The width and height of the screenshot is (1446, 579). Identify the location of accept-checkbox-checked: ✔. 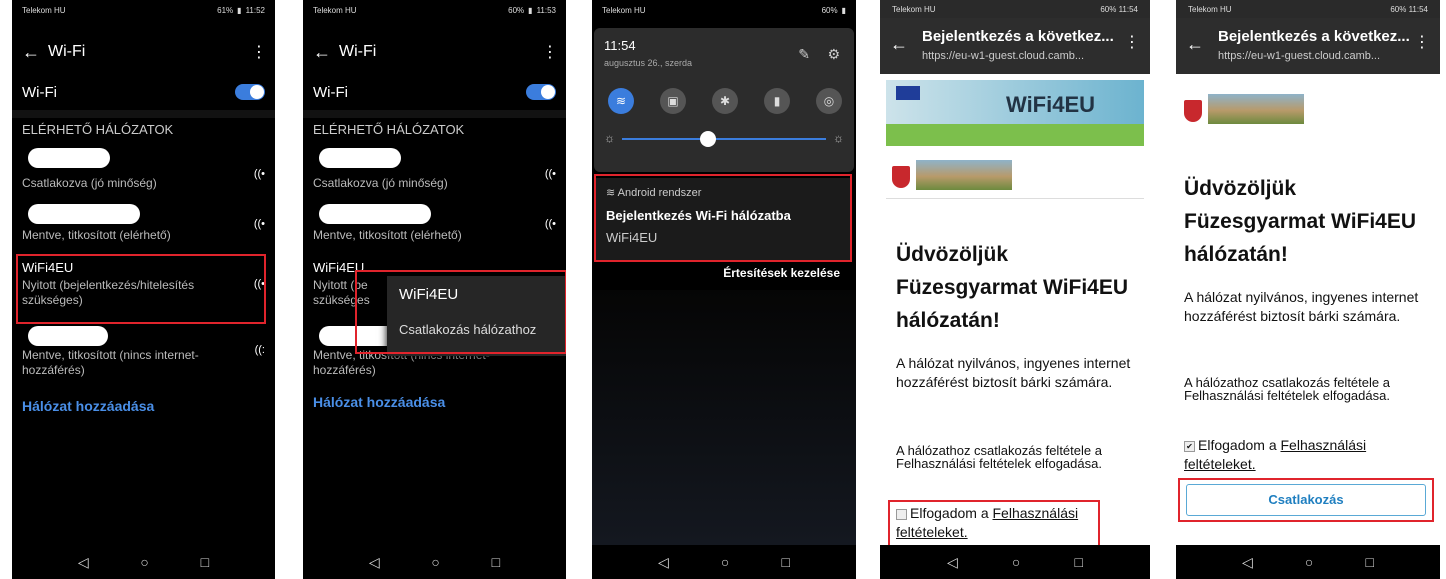
(1189, 446).